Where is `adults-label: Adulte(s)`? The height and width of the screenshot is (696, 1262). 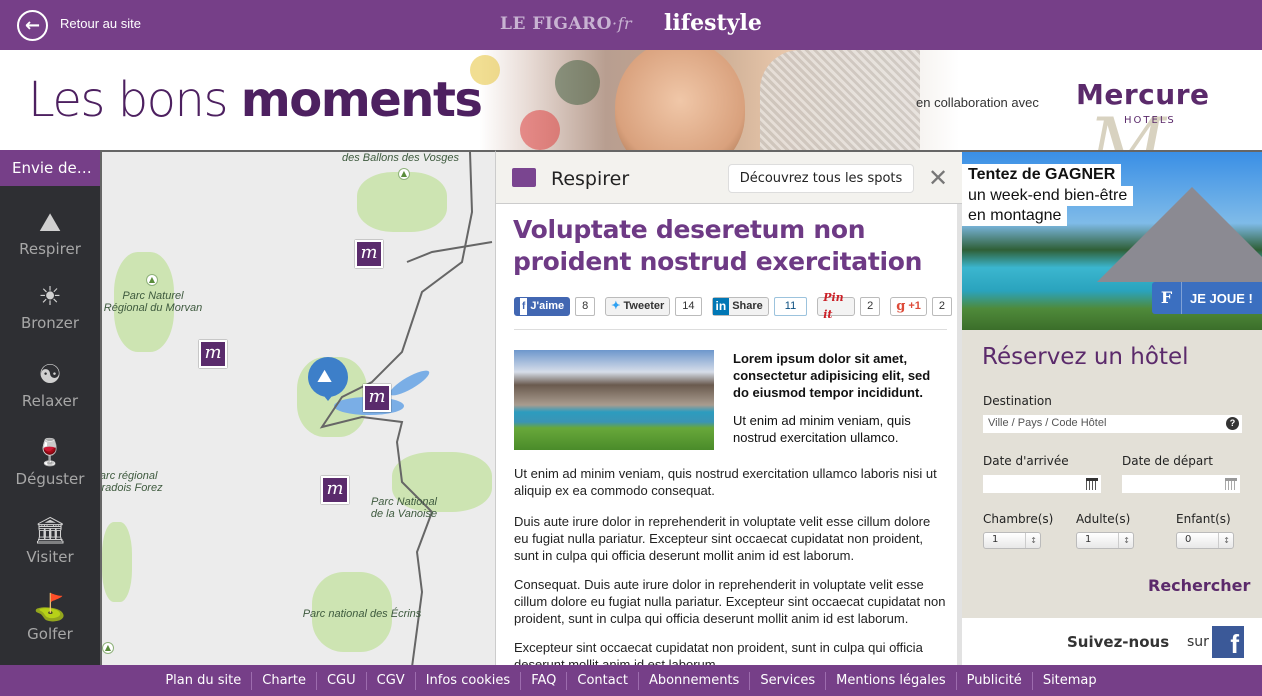 adults-label: Adulte(s) is located at coordinates (1103, 519).